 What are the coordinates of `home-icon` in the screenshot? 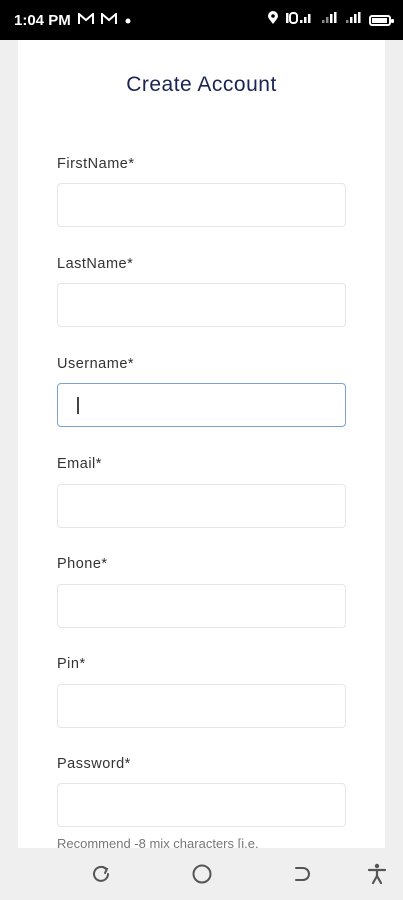 It's located at (202, 874).